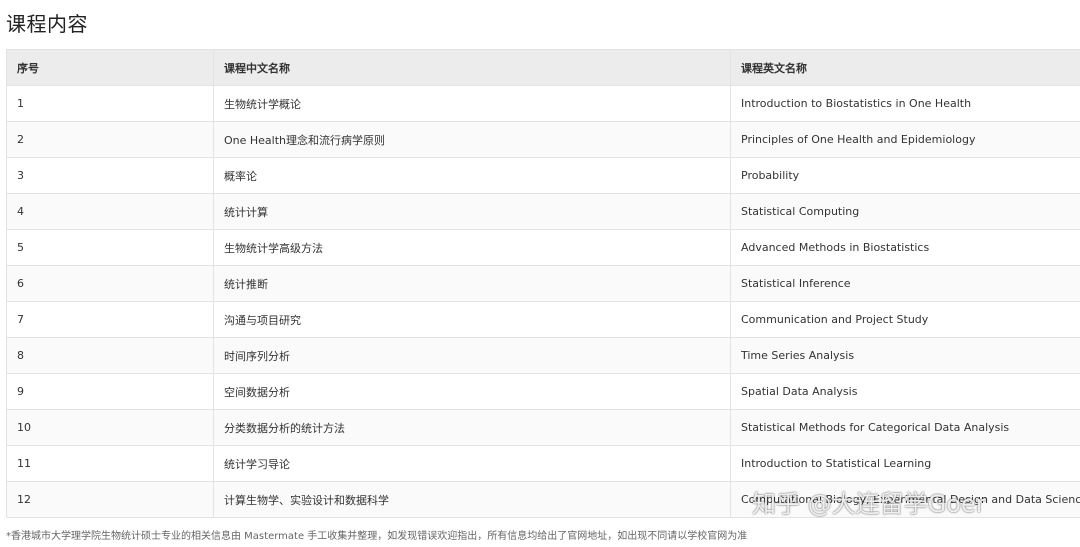 The height and width of the screenshot is (547, 1080). What do you see at coordinates (472, 355) in the screenshot?
I see `cell-chinese-name: 时间序列分析` at bounding box center [472, 355].